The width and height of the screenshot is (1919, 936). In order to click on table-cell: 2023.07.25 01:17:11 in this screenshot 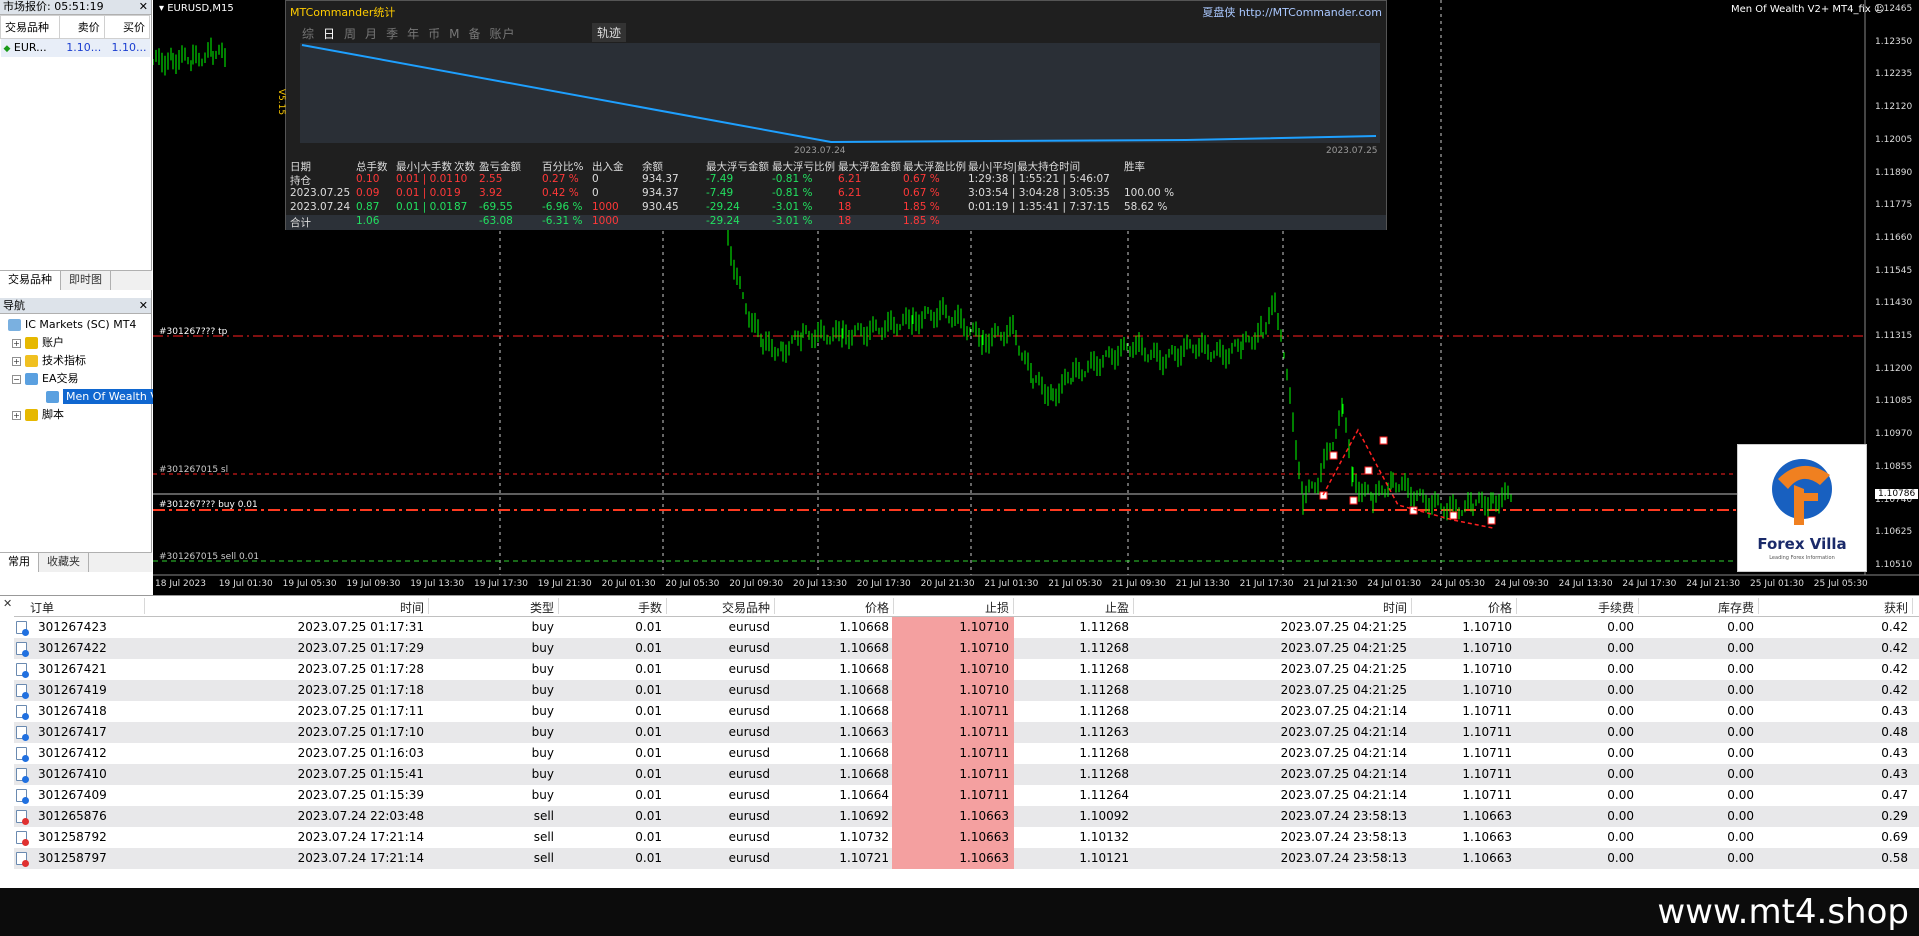, I will do `click(360, 711)`.